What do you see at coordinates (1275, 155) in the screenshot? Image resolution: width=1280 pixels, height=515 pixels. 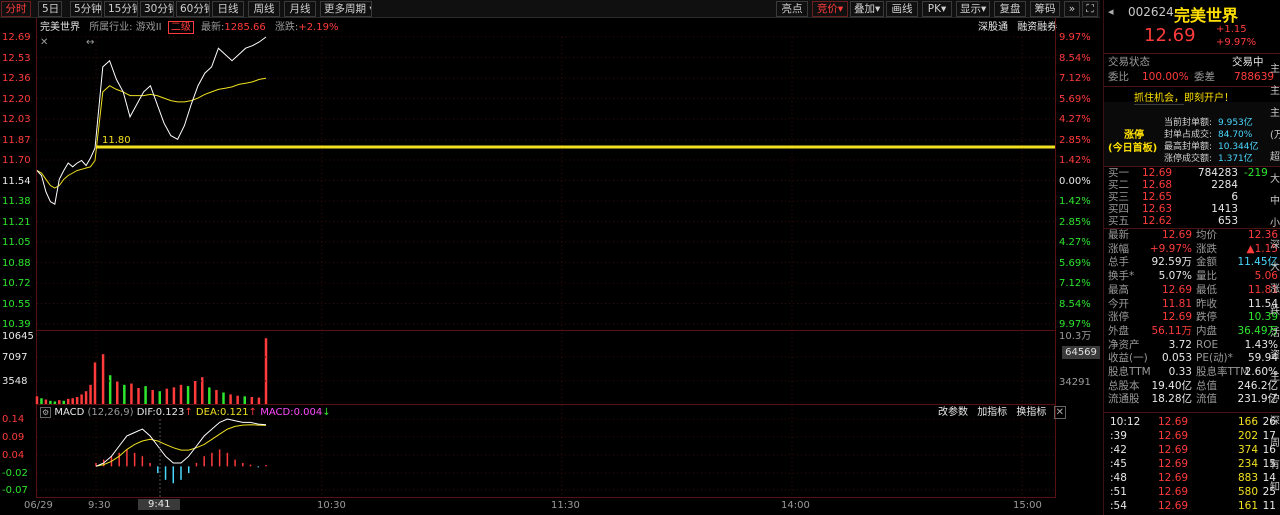 I see `side-tab: 超` at bounding box center [1275, 155].